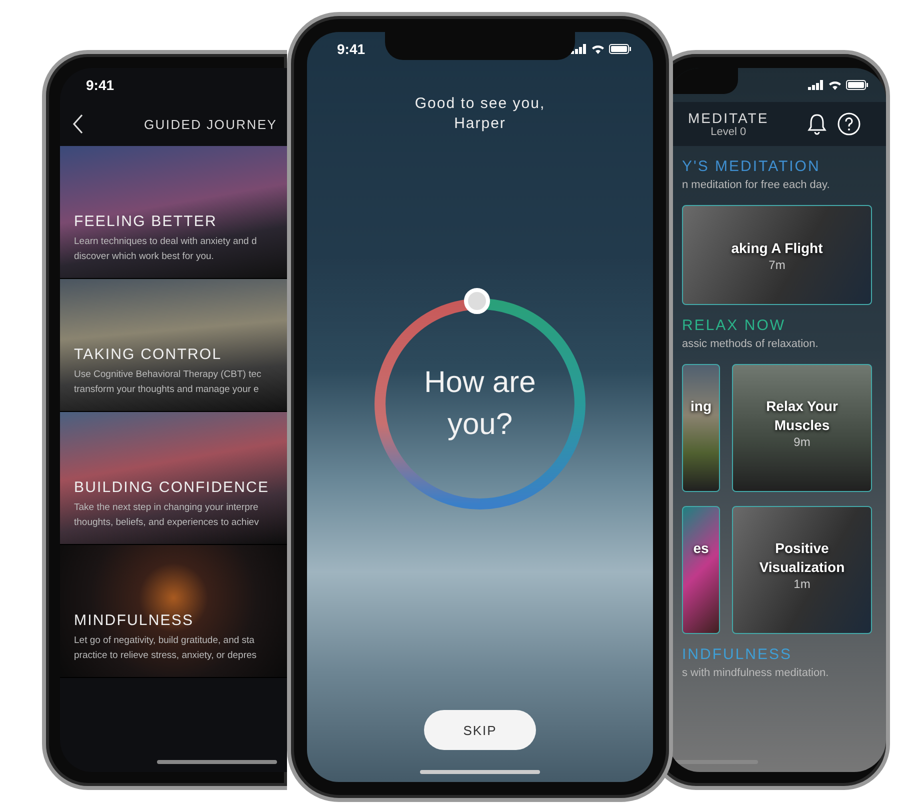 The height and width of the screenshot is (803, 897). What do you see at coordinates (816, 124) in the screenshot?
I see `bell-icon` at bounding box center [816, 124].